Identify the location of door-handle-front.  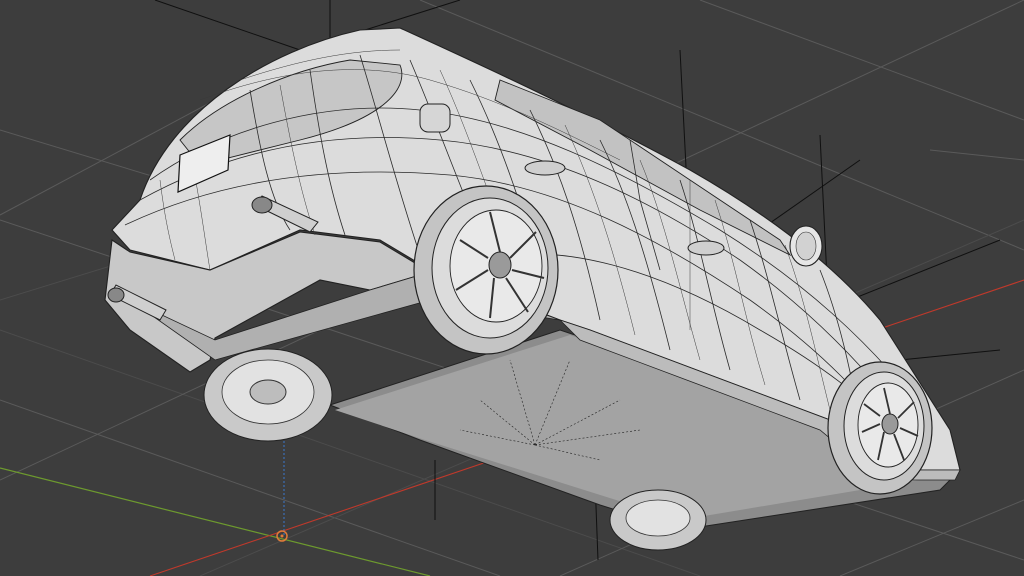
(706, 248).